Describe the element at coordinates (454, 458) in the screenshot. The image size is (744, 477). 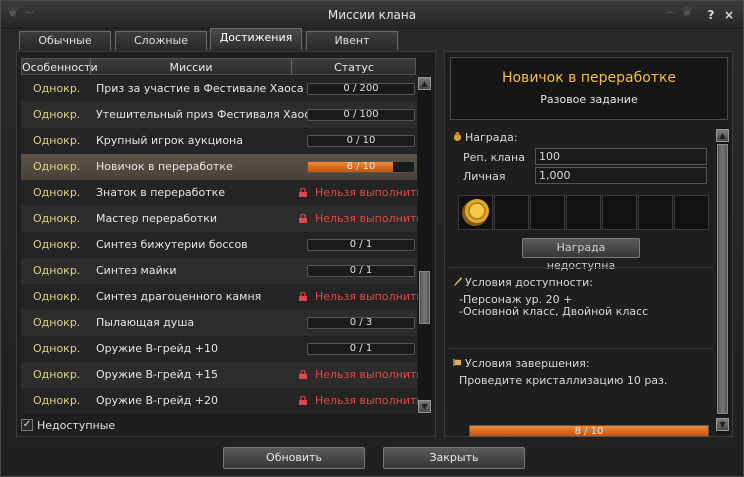
I see `close-button: Закрыть` at that location.